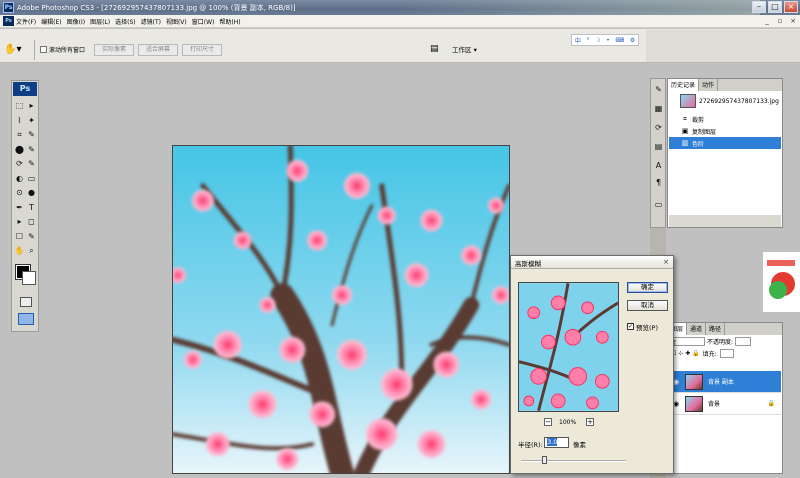 This screenshot has height=478, width=800. Describe the element at coordinates (556, 442) in the screenshot. I see `radius-input: 3.0` at that location.